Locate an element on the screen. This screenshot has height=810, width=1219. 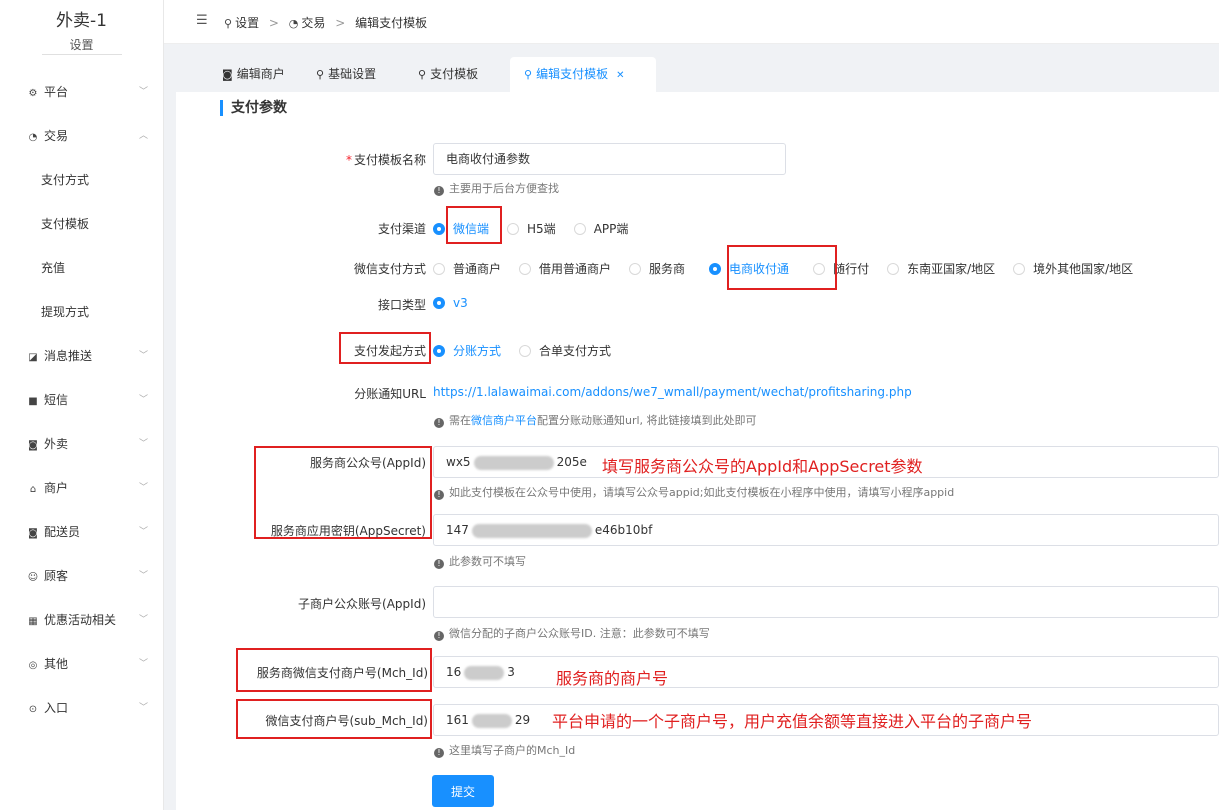
value-start: wx5 is located at coordinates (458, 462).